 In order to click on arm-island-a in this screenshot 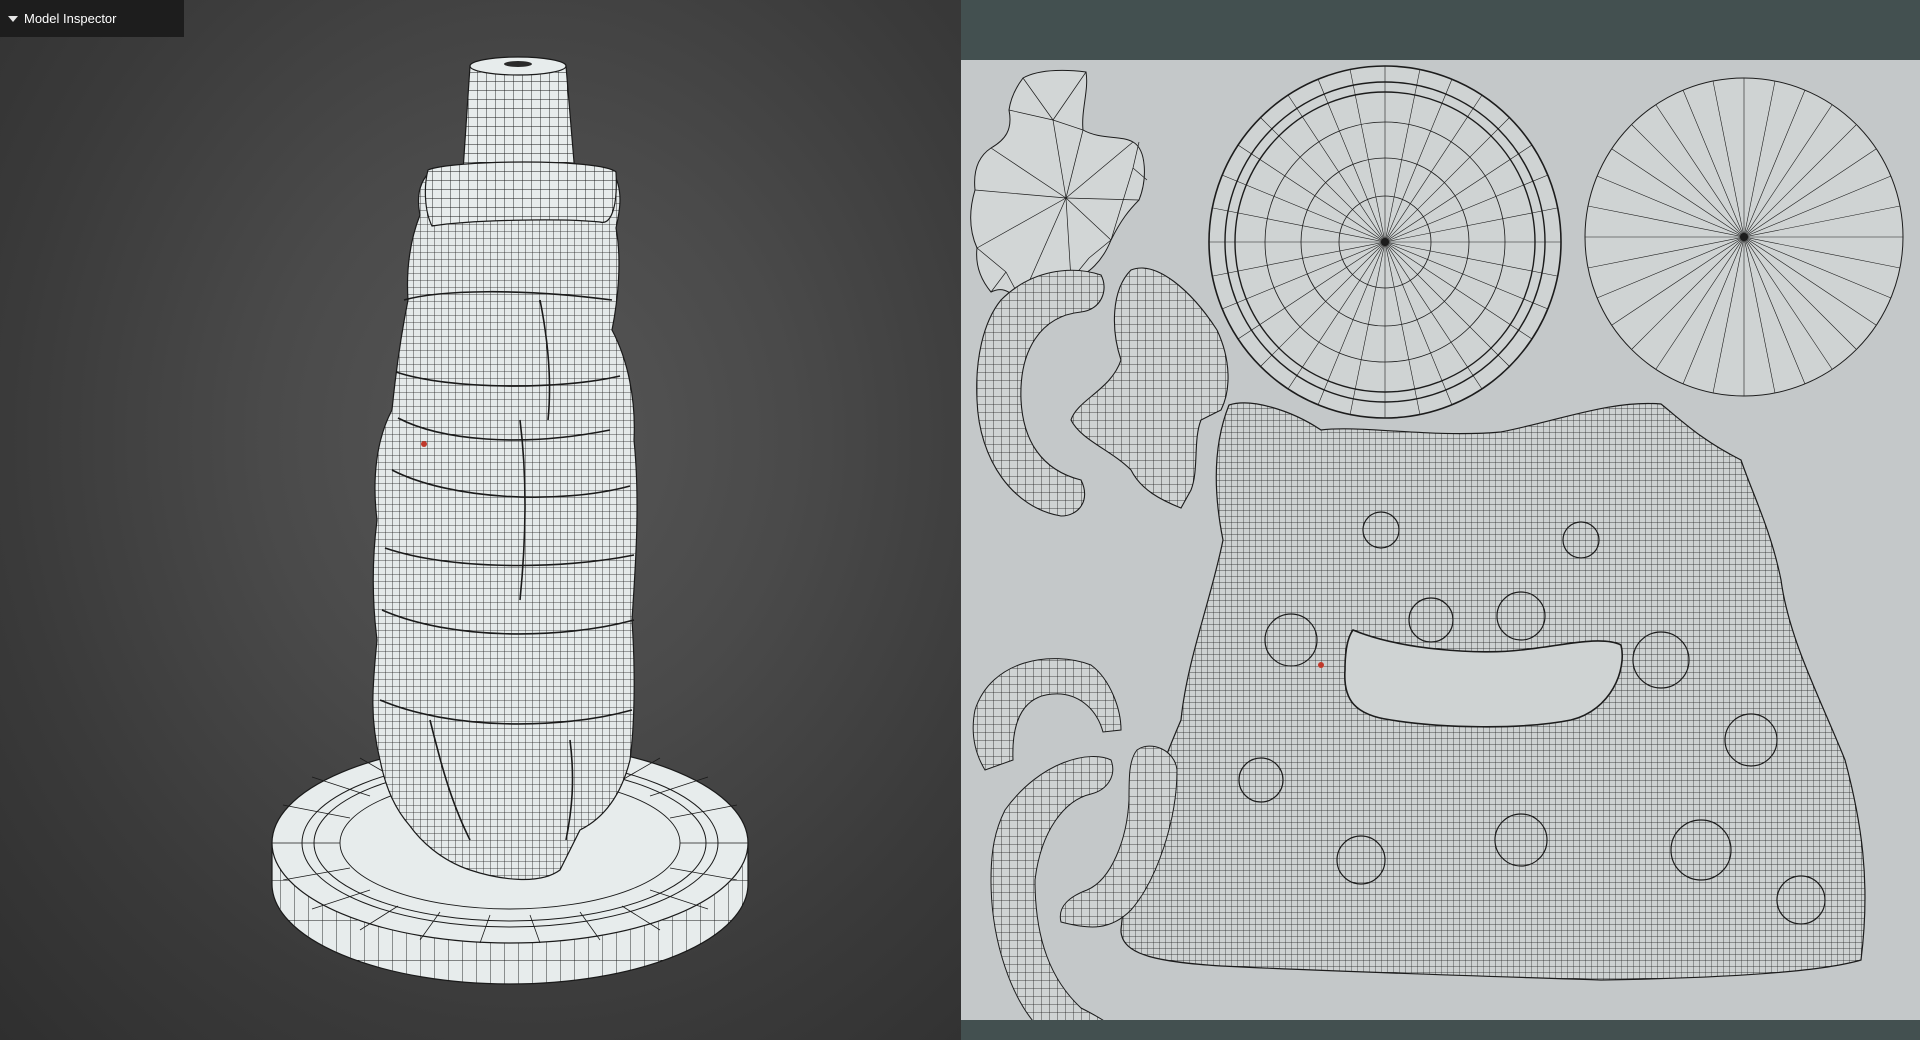, I will do `click(1040, 393)`.